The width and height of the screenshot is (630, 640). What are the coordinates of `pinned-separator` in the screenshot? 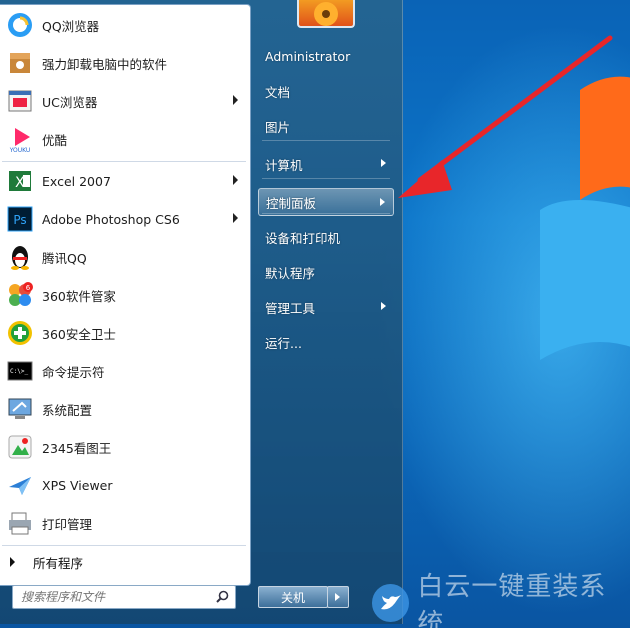 It's located at (124, 161).